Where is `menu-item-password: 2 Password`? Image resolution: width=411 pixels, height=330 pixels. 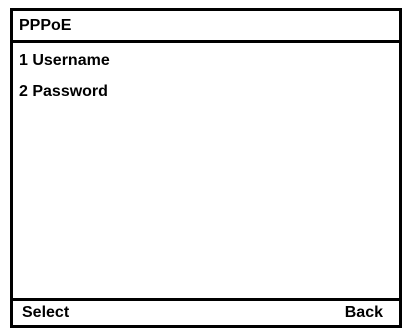 menu-item-password: 2 Password is located at coordinates (204, 92).